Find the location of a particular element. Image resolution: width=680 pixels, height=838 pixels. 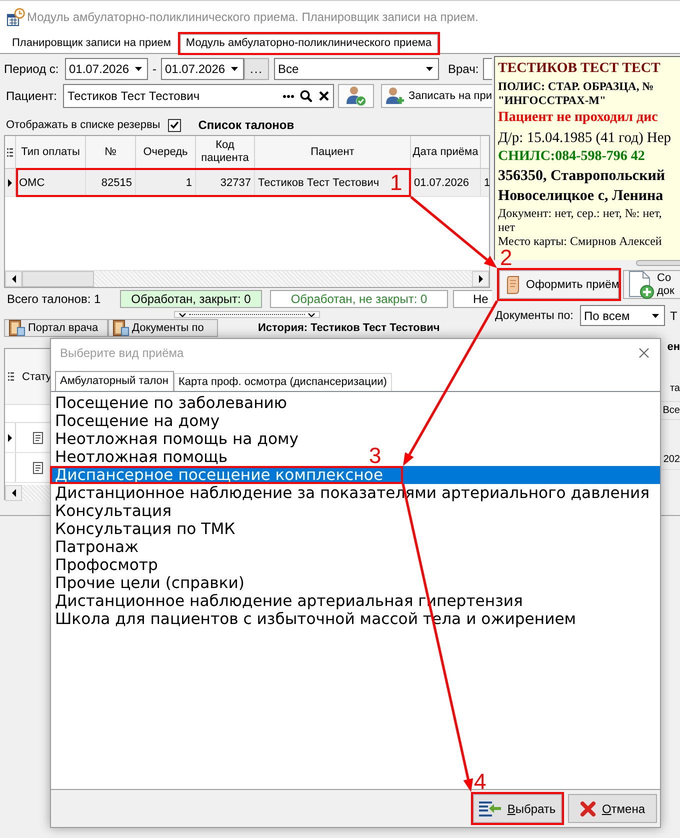

cancel-button: Отмена is located at coordinates (612, 808).